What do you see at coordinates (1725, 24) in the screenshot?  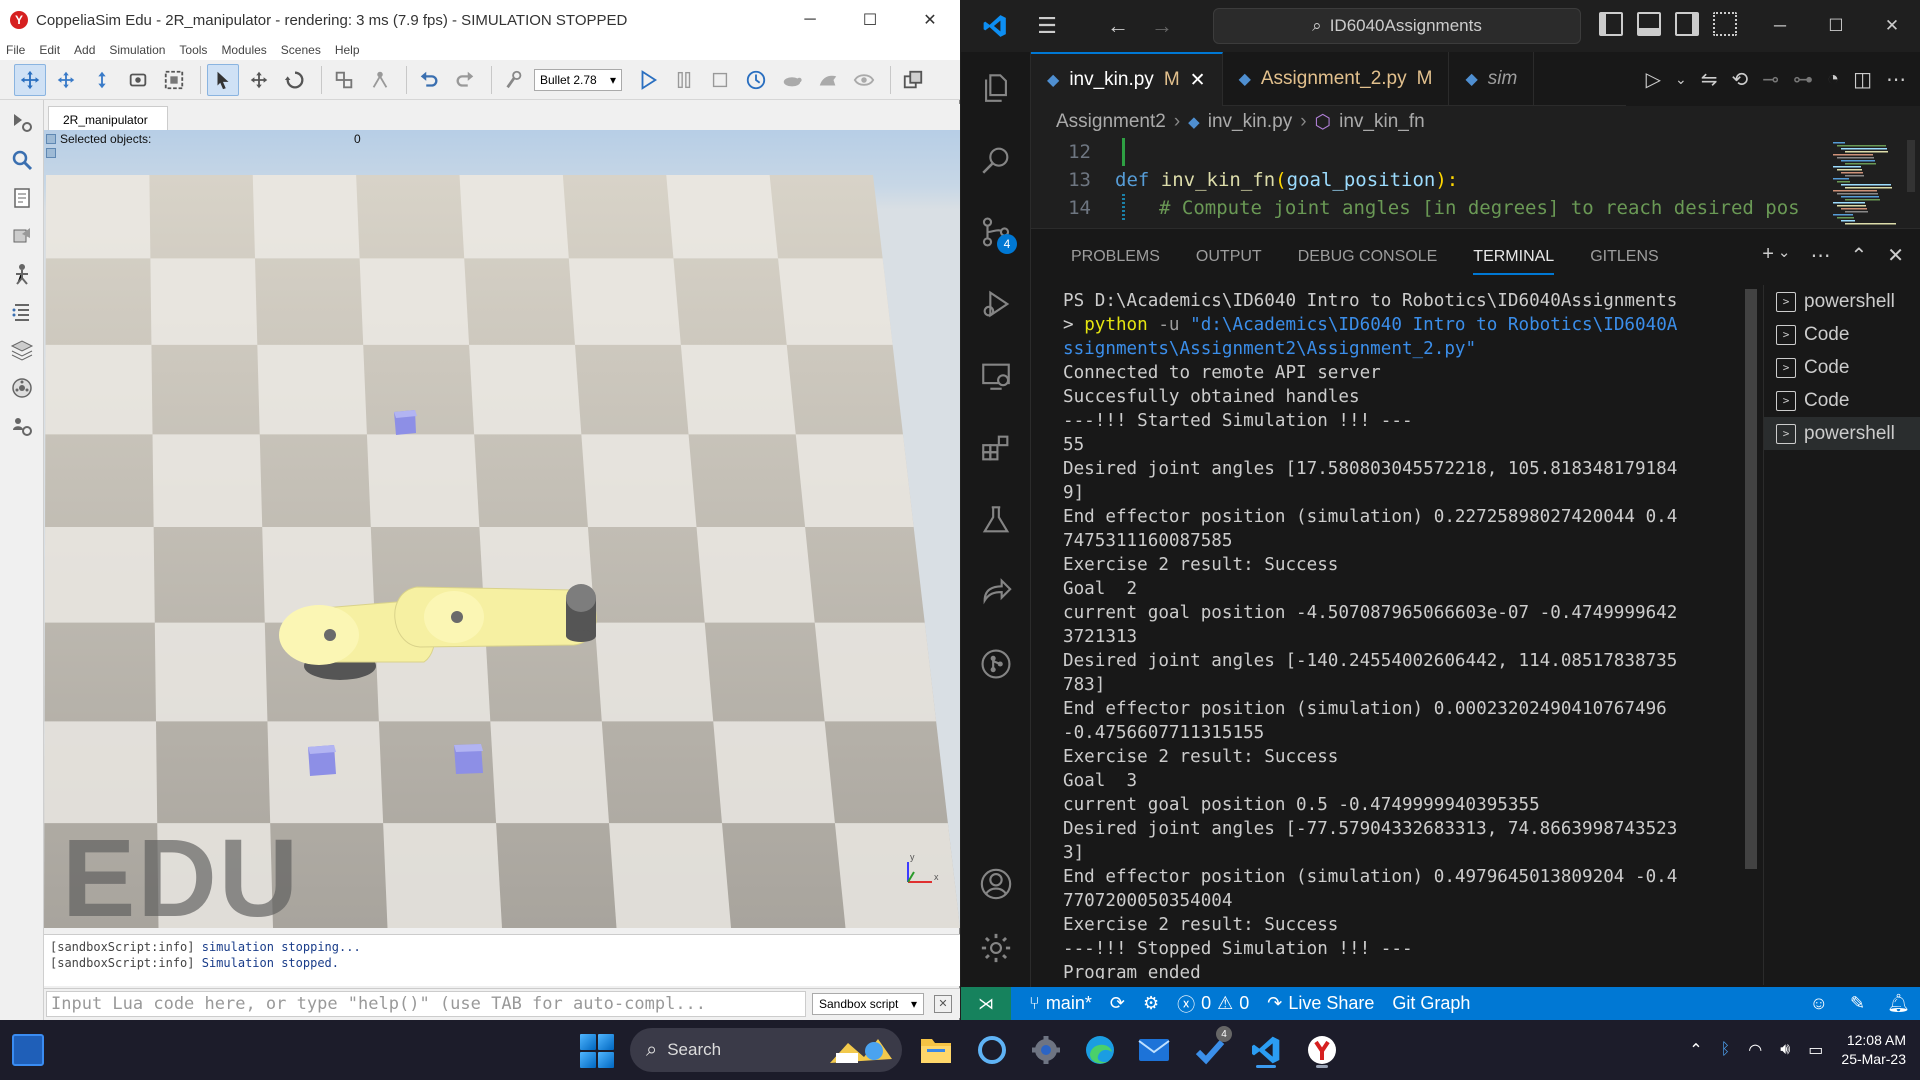 I see `customize-layout-icon` at bounding box center [1725, 24].